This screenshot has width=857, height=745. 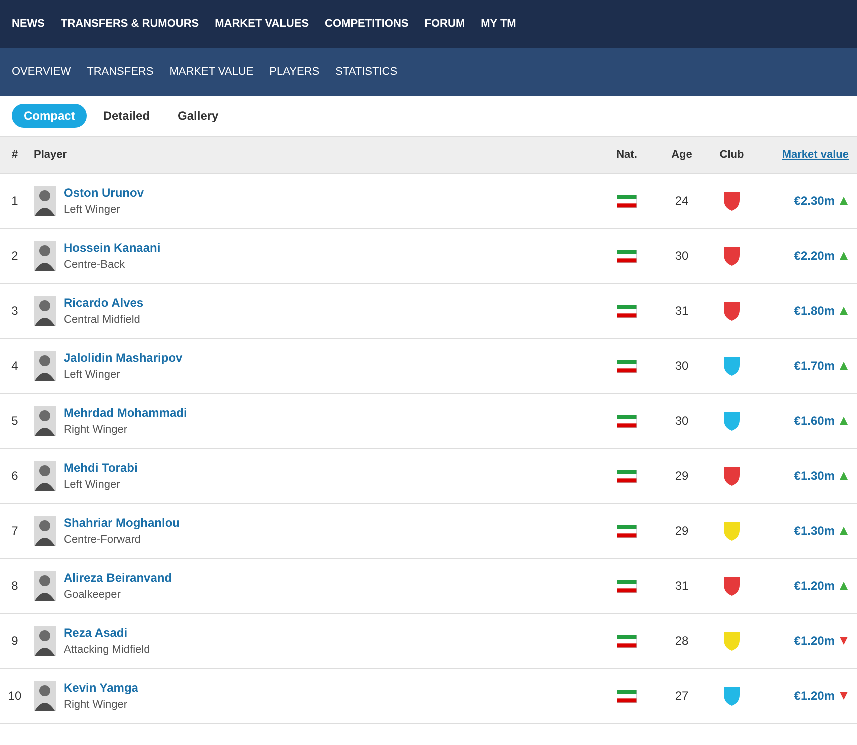 I want to click on column-header: #, so click(x=15, y=155).